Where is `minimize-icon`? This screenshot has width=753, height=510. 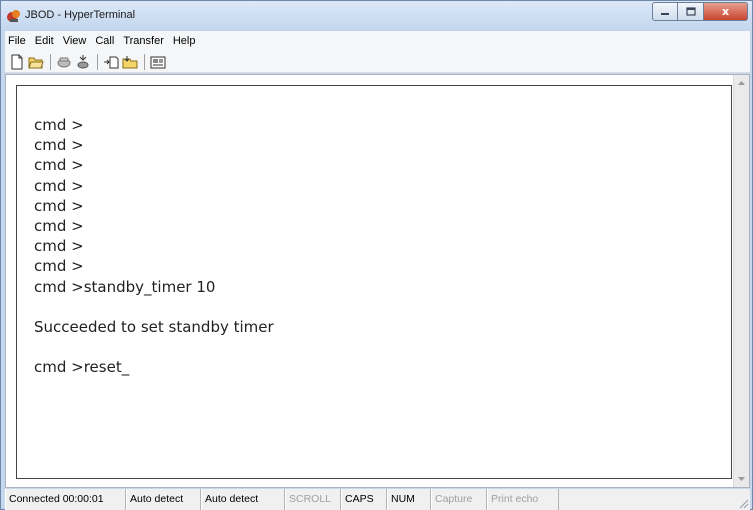
minimize-icon is located at coordinates (665, 13).